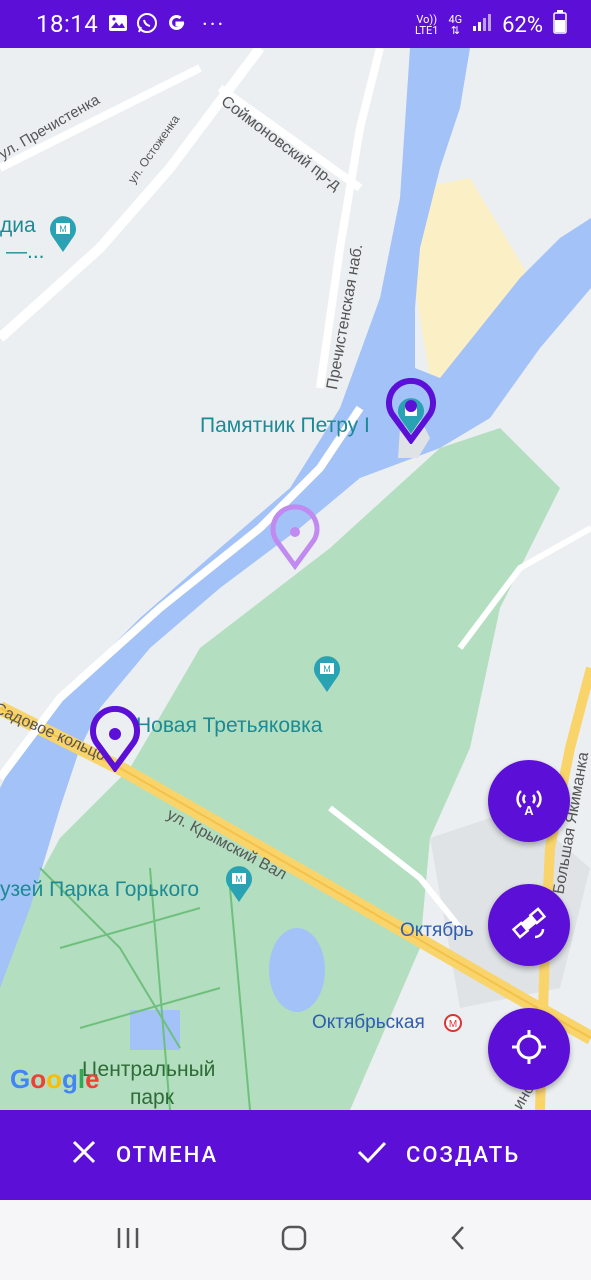 The width and height of the screenshot is (591, 1280). Describe the element at coordinates (455, 25) in the screenshot. I see `network-type: 4G ⇅` at that location.